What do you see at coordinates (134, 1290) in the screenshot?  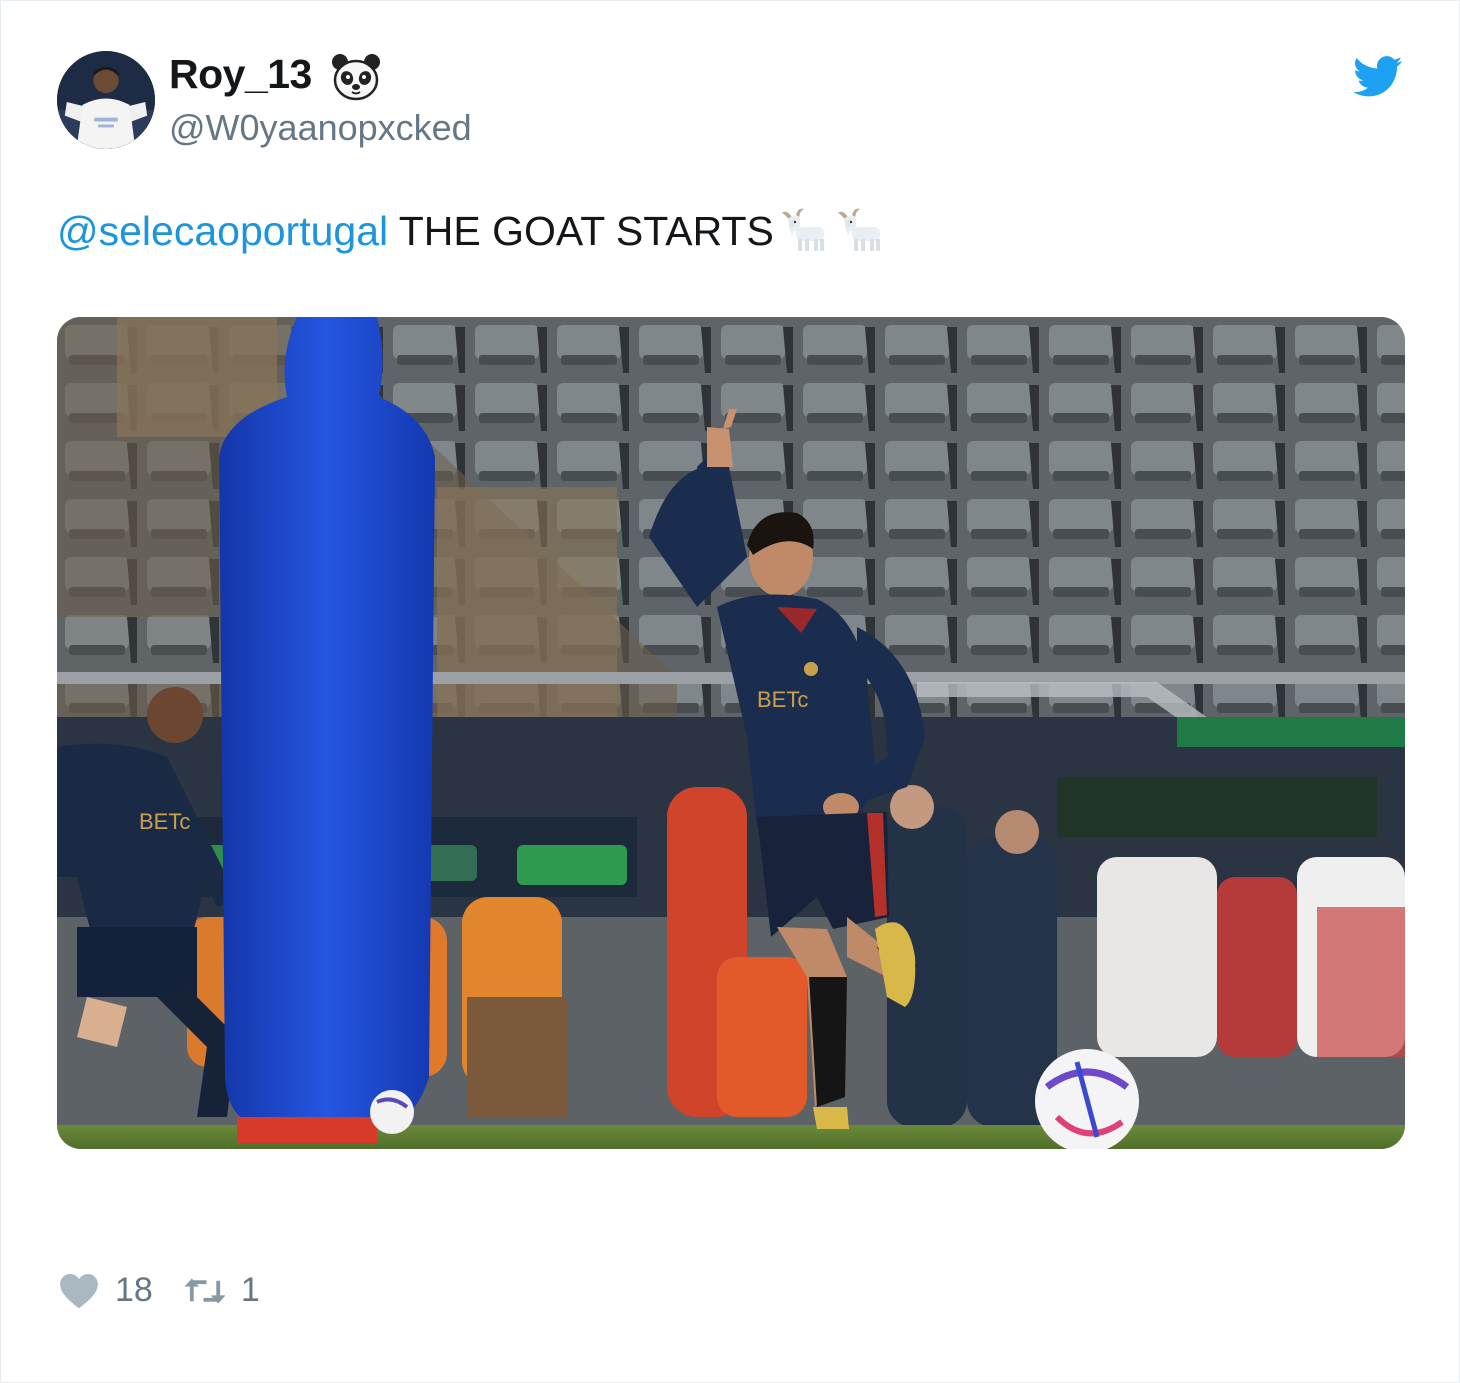 I see `like-count: 18` at bounding box center [134, 1290].